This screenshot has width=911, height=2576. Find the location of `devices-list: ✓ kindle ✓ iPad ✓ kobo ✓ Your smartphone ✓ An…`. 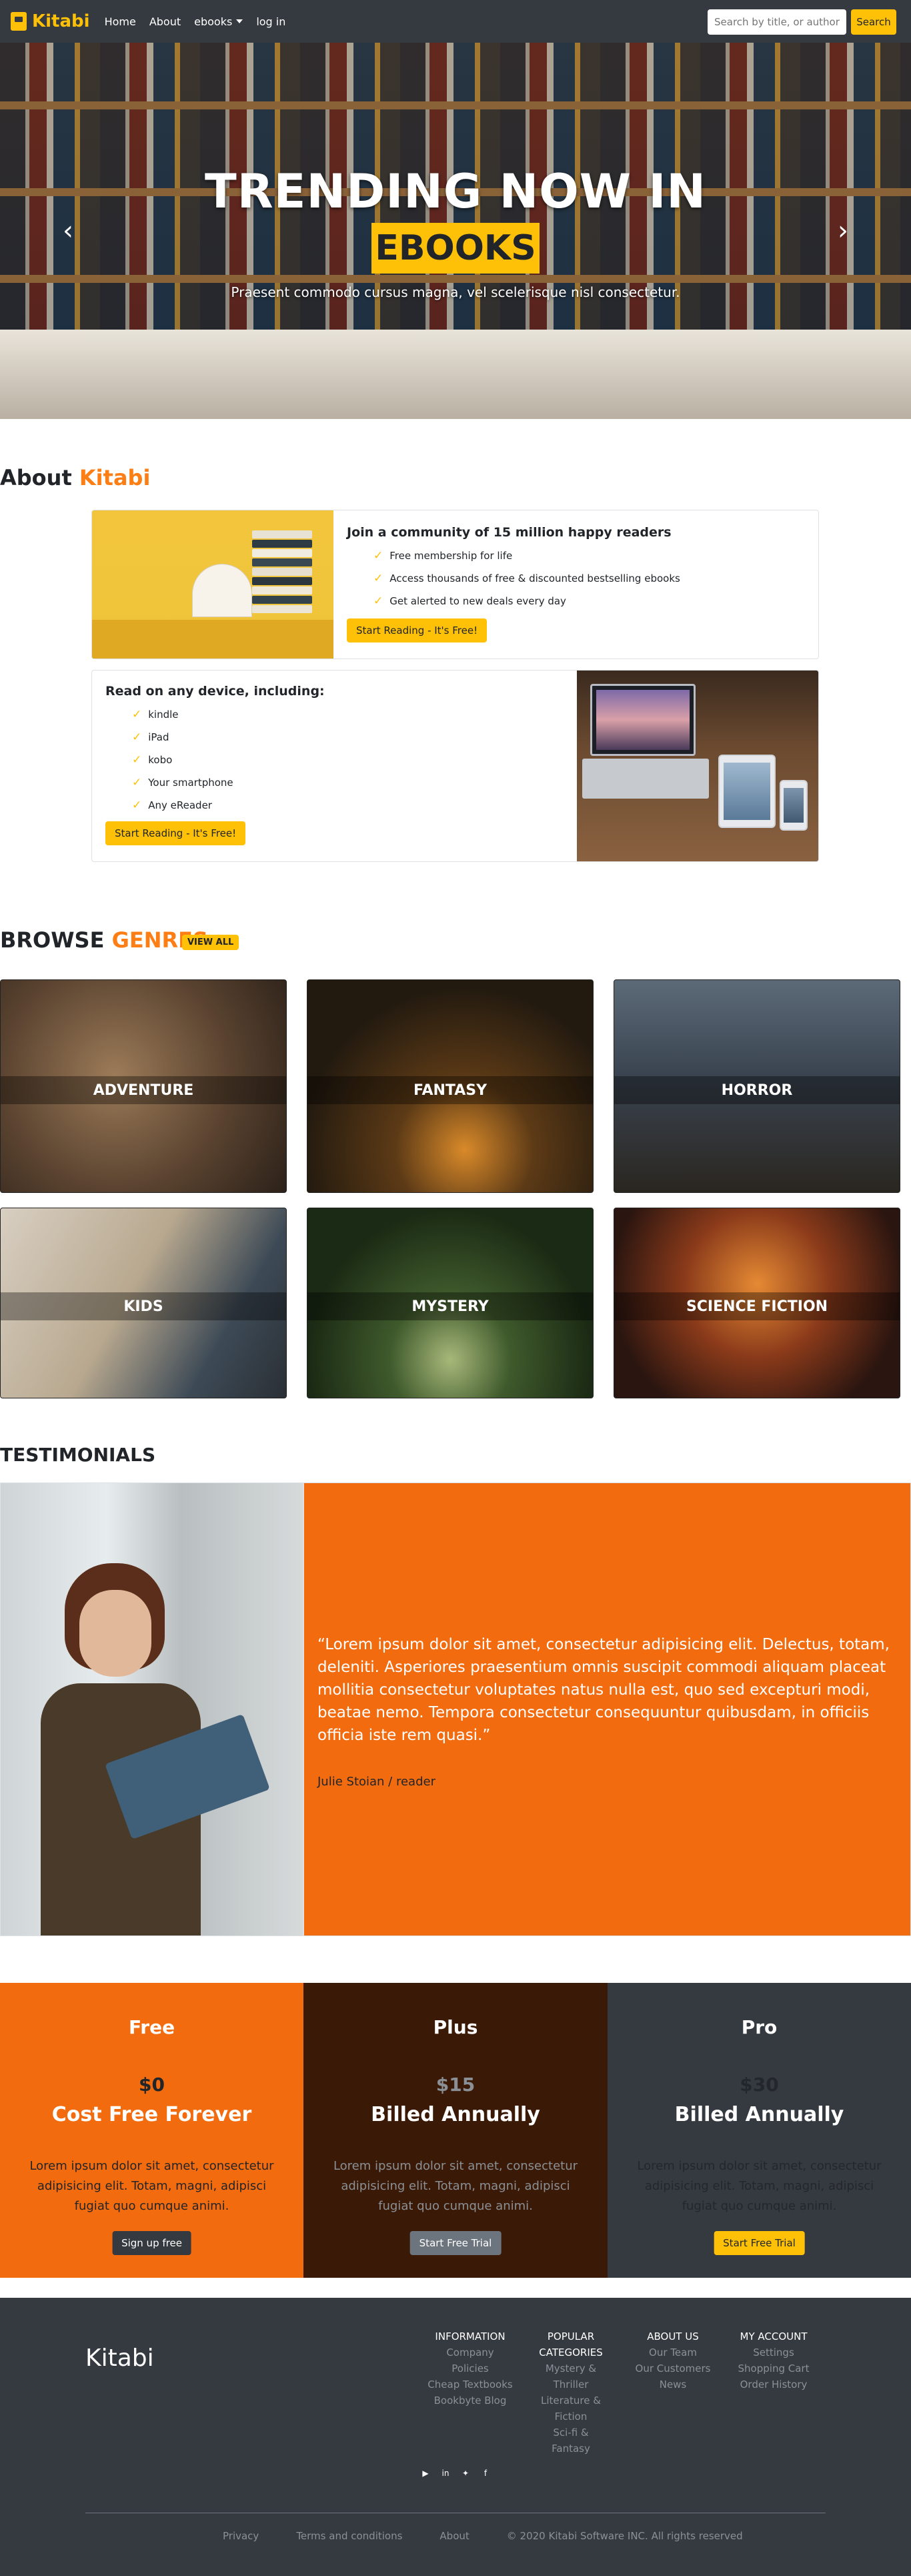

devices-list: ✓ kindle ✓ iPad ✓ kobo ✓ Your smartphone ✓ An… is located at coordinates (228, 760).